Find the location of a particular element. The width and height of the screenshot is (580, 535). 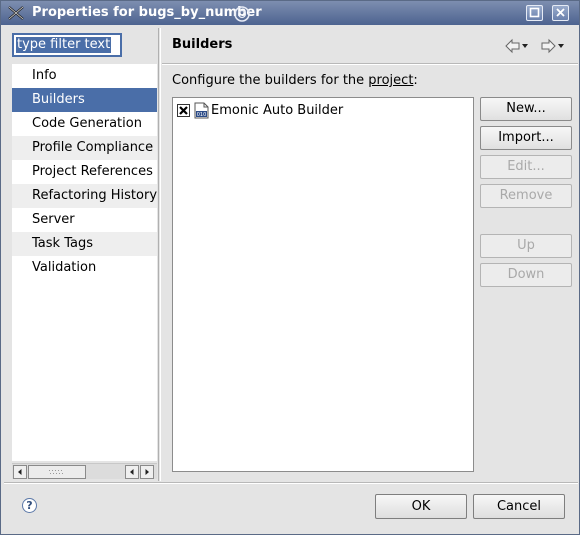

binary-builder-icon: 010 is located at coordinates (201, 110).